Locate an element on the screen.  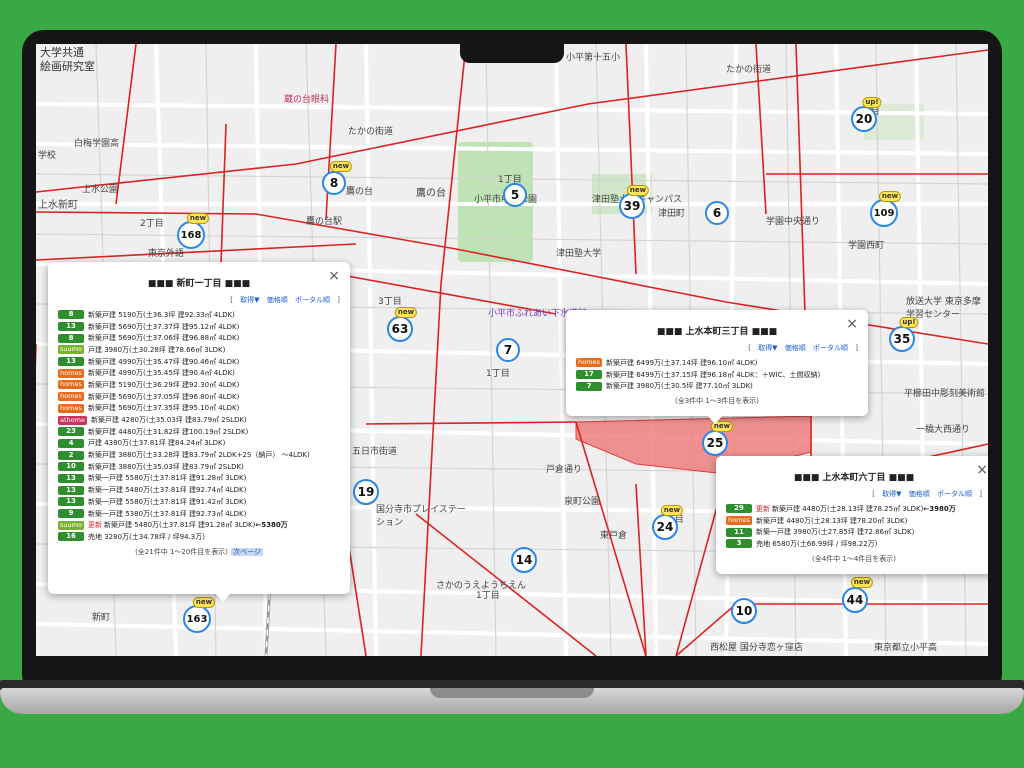
property-marker: 163 is located at coordinates (197, 619).